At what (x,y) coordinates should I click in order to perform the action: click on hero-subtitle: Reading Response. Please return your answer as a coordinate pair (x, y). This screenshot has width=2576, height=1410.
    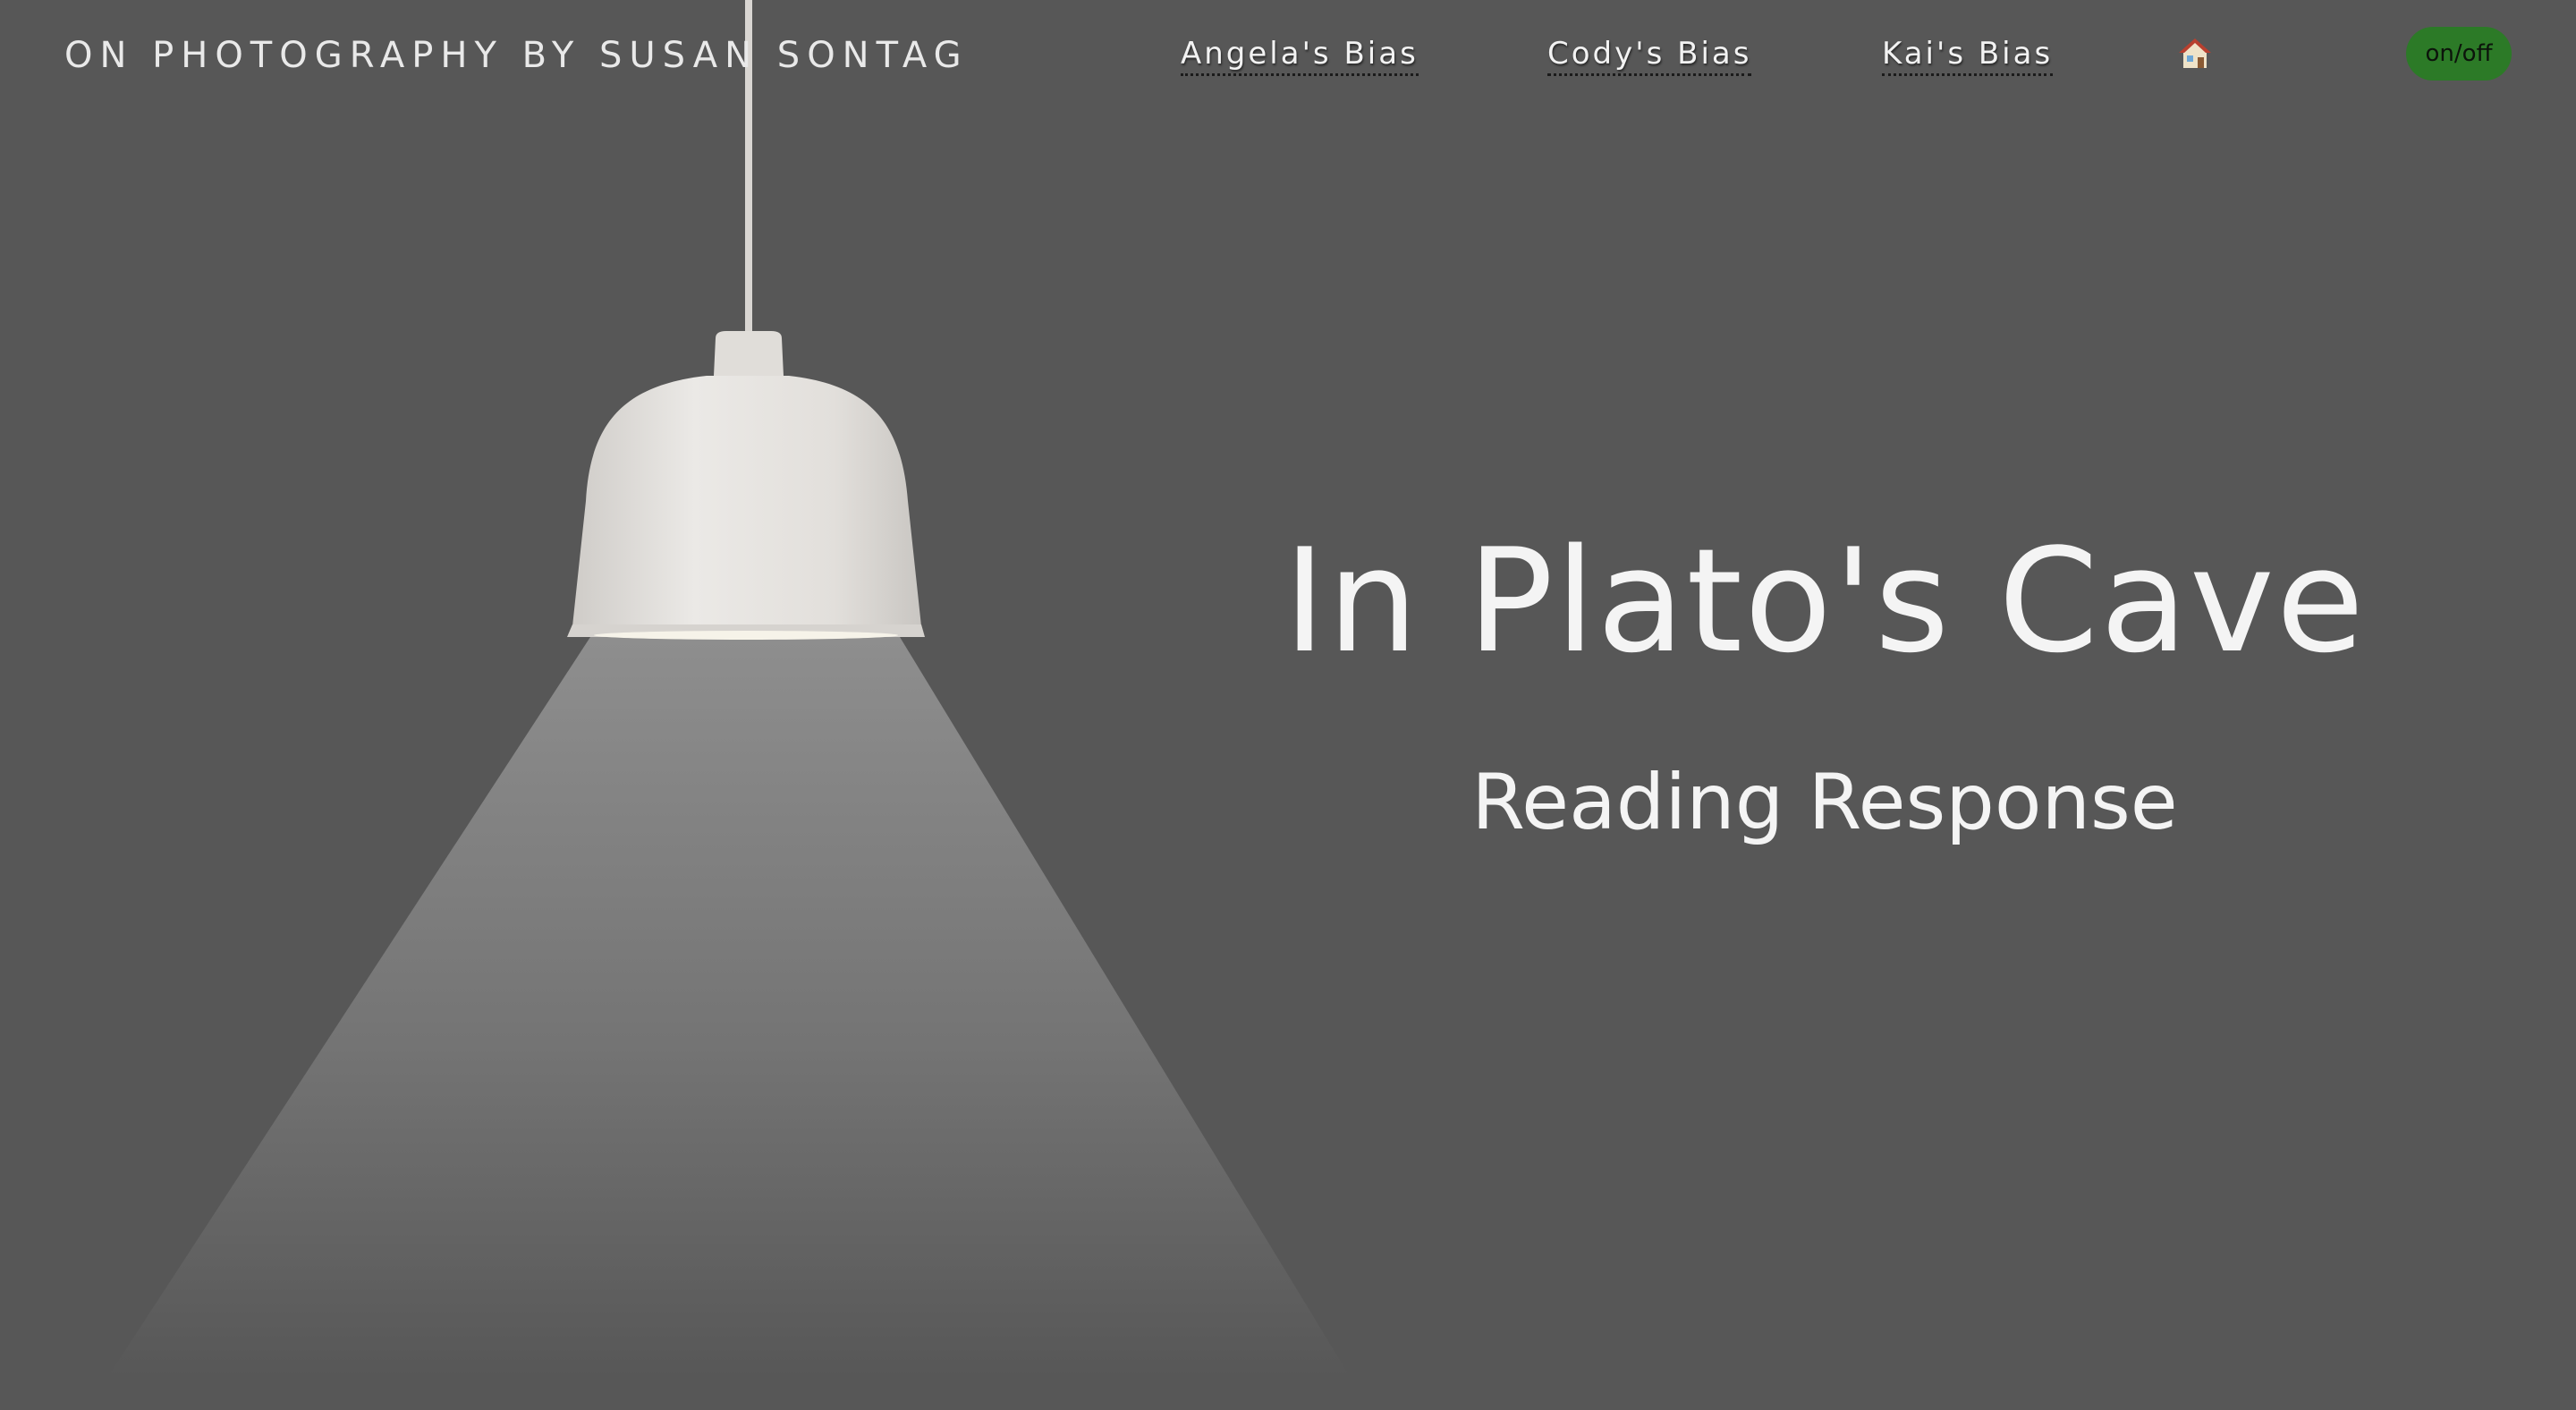
    Looking at the image, I should click on (1824, 802).